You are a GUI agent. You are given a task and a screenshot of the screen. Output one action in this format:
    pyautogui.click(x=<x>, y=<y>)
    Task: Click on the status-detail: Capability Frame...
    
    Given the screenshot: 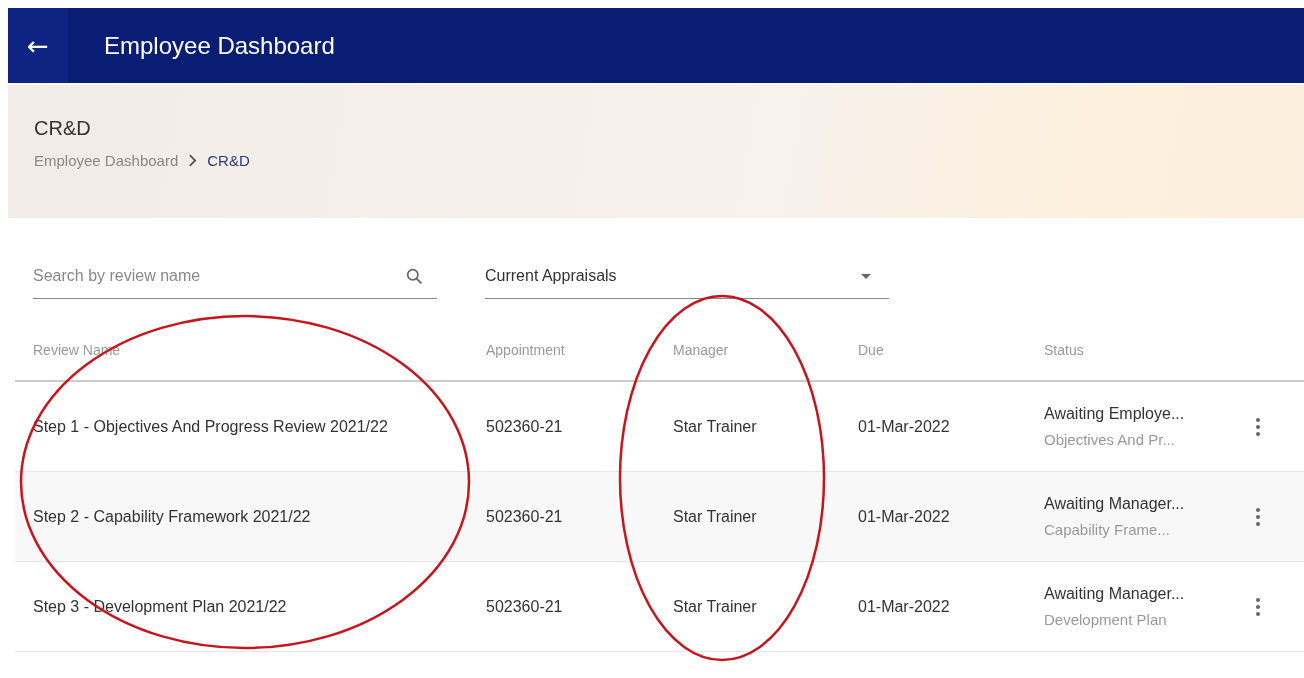 What is the action you would take?
    pyautogui.click(x=1107, y=529)
    